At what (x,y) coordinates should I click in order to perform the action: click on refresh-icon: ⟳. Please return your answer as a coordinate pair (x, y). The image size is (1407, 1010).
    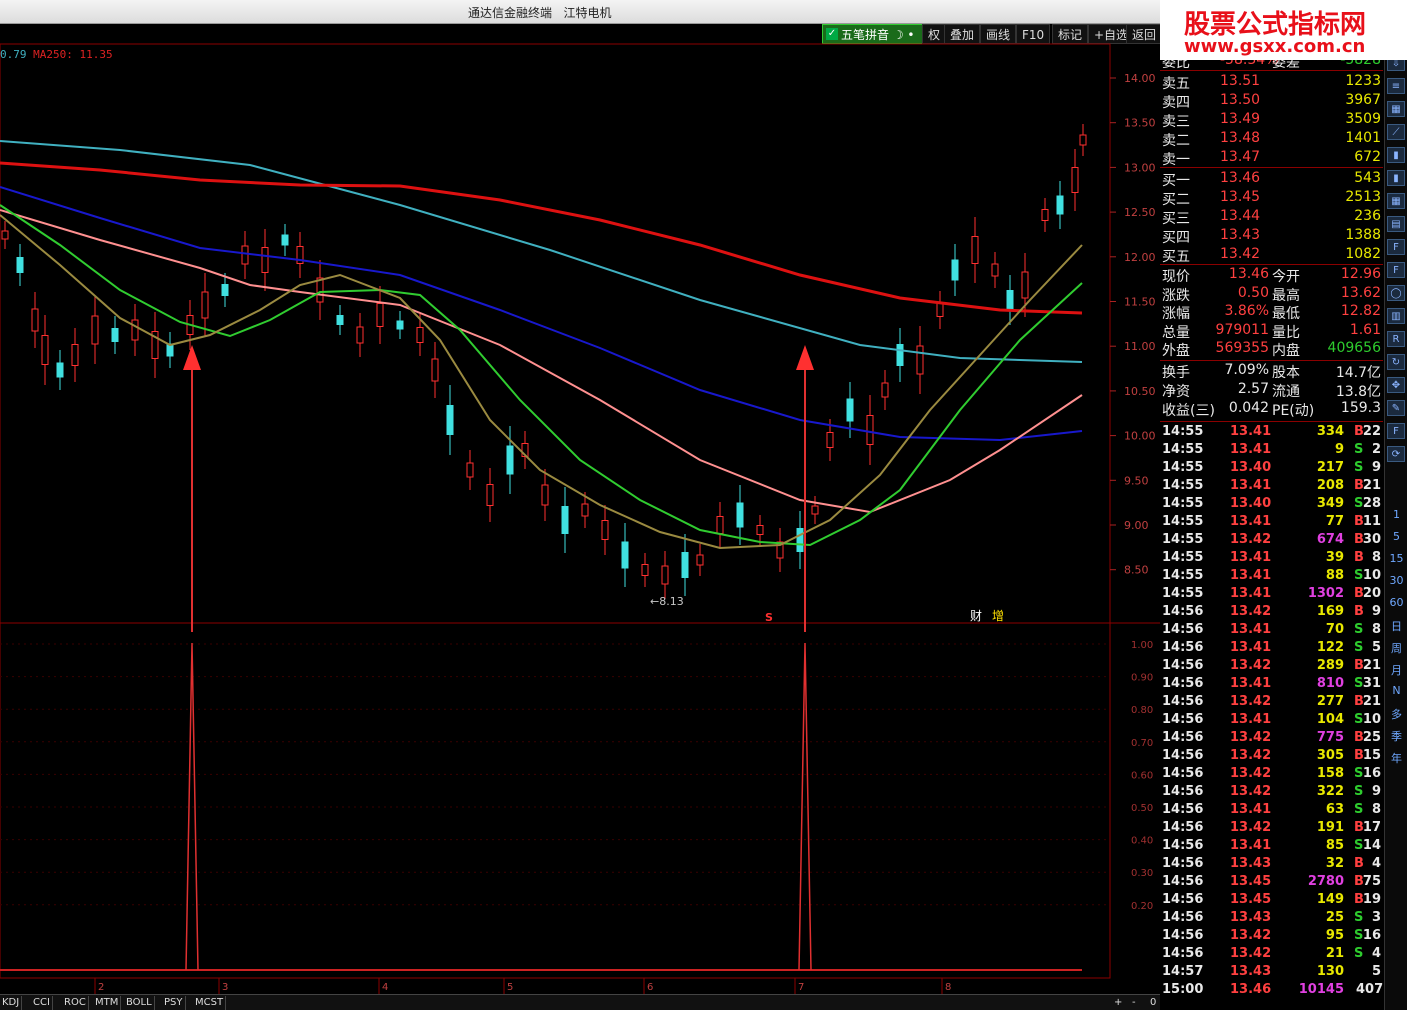
    Looking at the image, I should click on (1396, 454).